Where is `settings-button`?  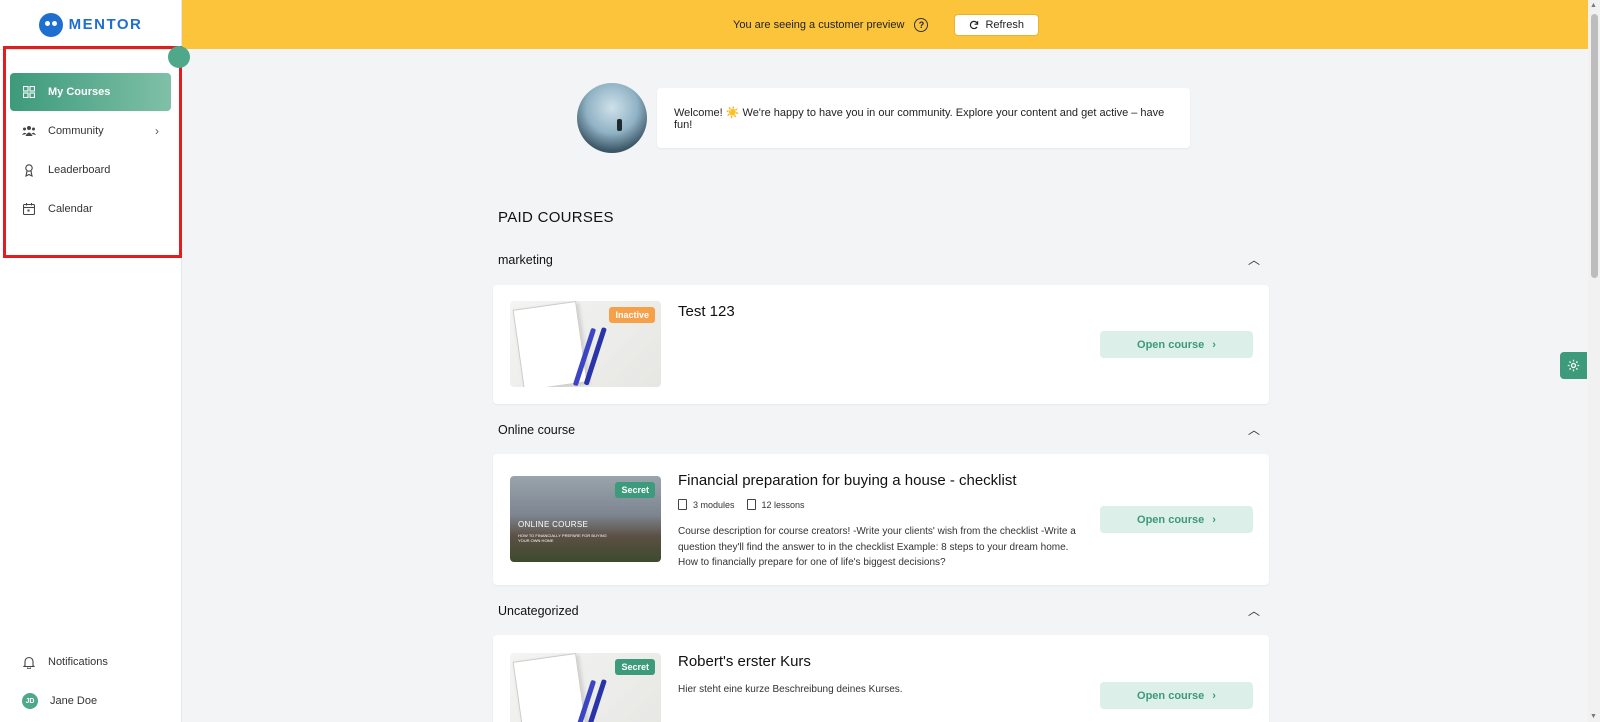
settings-button is located at coordinates (1573, 365).